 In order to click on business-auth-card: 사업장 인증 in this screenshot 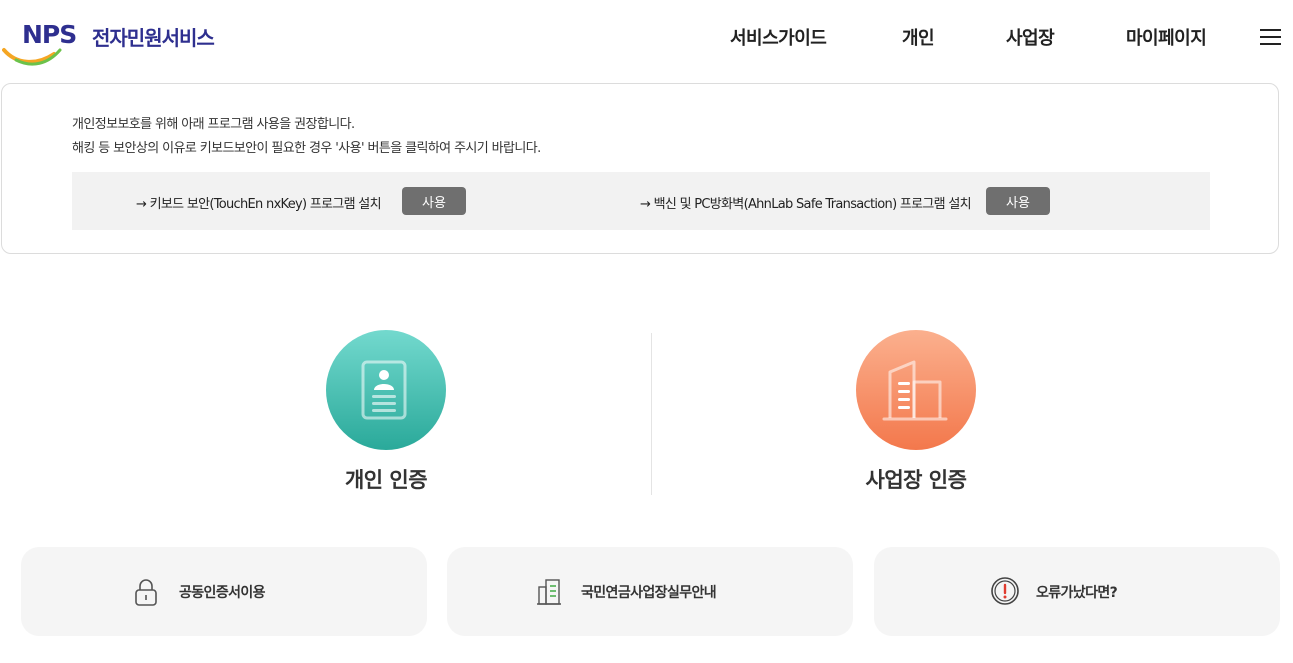, I will do `click(916, 415)`.